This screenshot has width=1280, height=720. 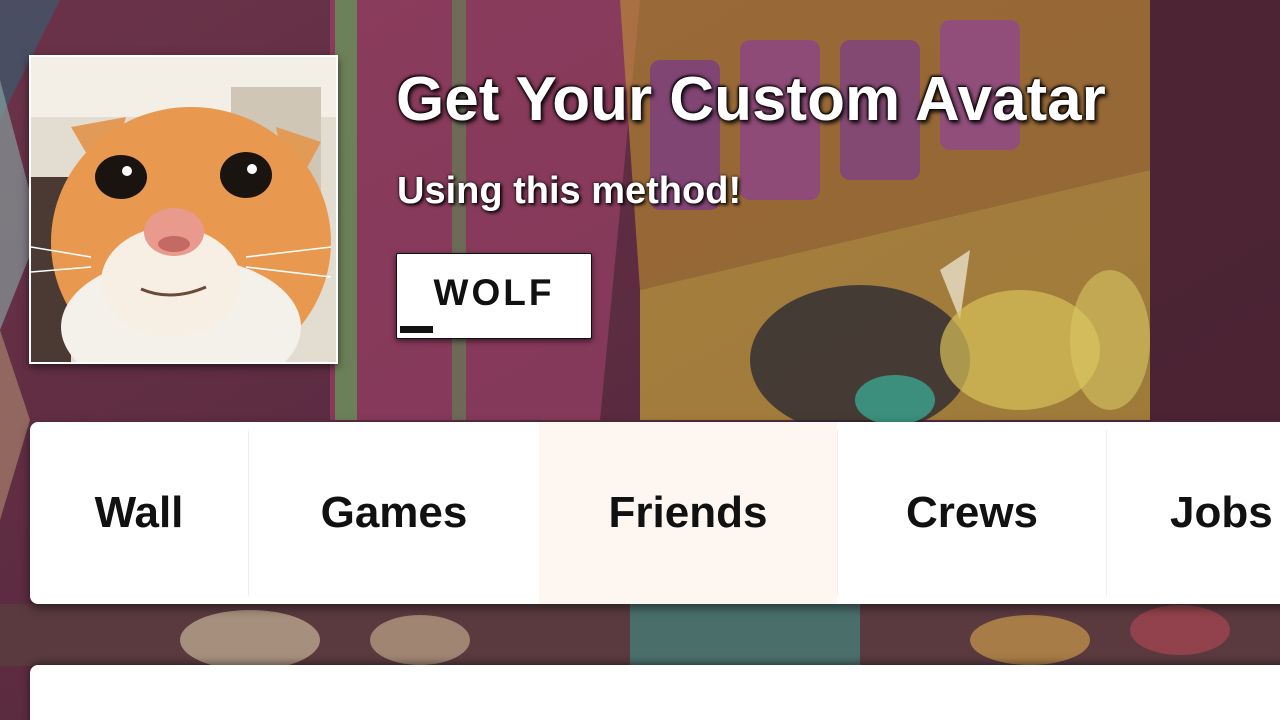 What do you see at coordinates (416, 329) in the screenshot?
I see `text-cursor` at bounding box center [416, 329].